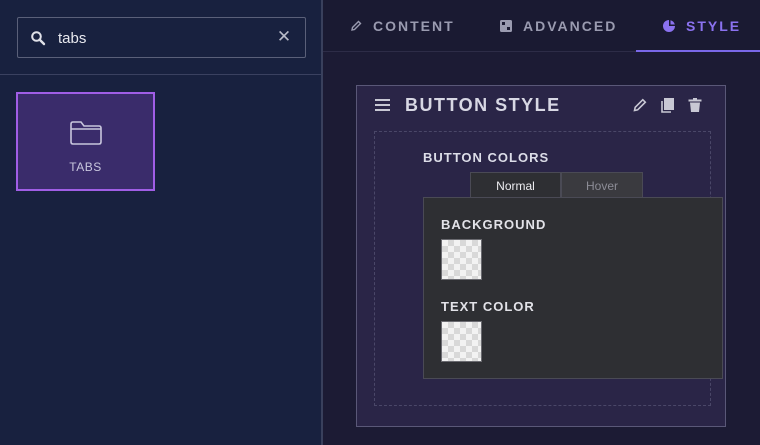  I want to click on editor-tabs: CONTENT ADVANCED STYLE, so click(541, 26).